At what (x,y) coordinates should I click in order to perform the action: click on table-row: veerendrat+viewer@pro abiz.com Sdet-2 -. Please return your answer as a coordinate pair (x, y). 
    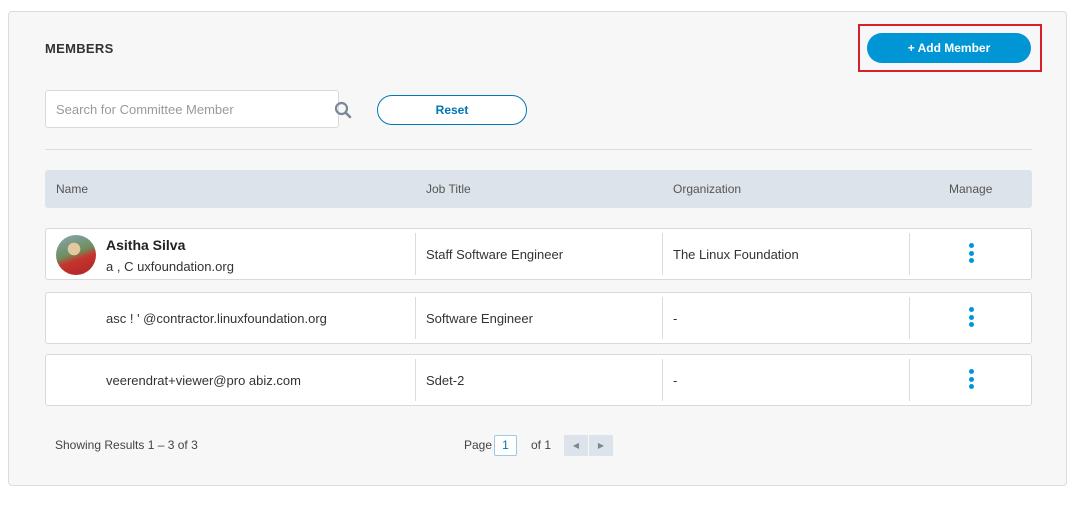
    Looking at the image, I should click on (538, 380).